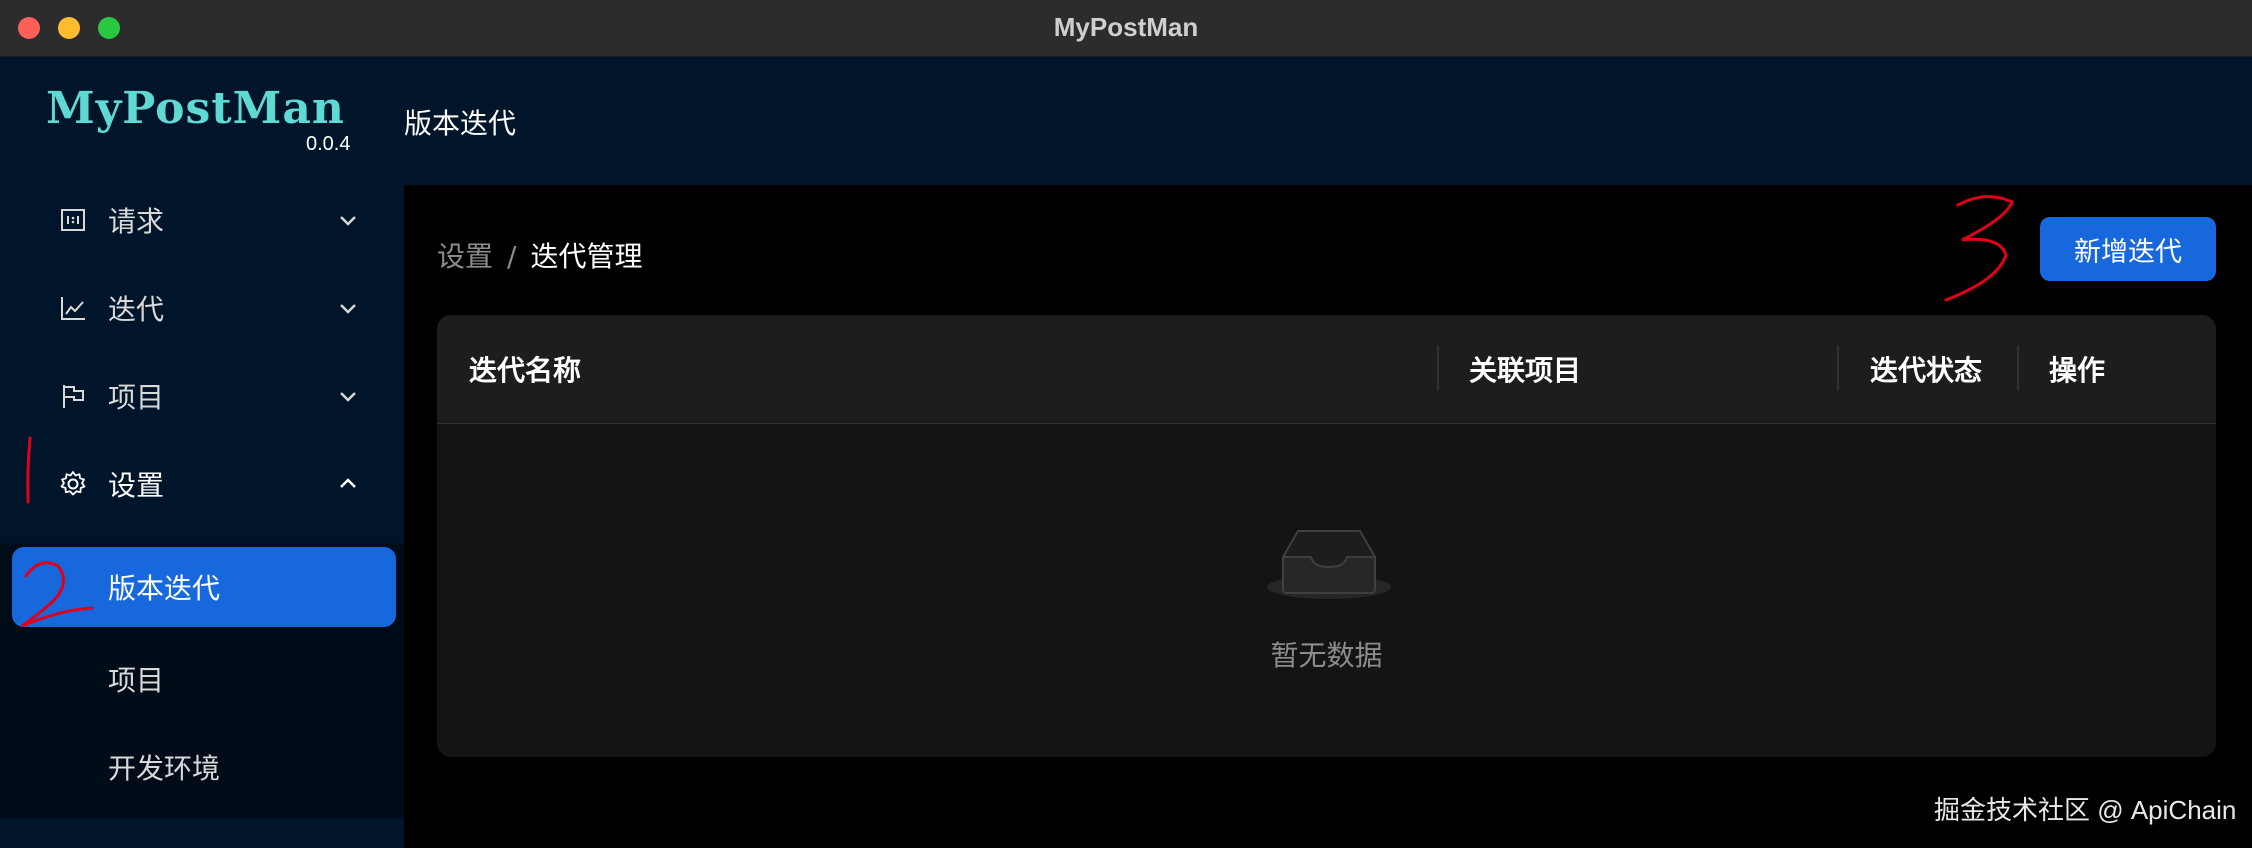 Image resolution: width=2252 pixels, height=848 pixels. Describe the element at coordinates (2128, 249) in the screenshot. I see `add-iteration-button: 新增迭代` at that location.